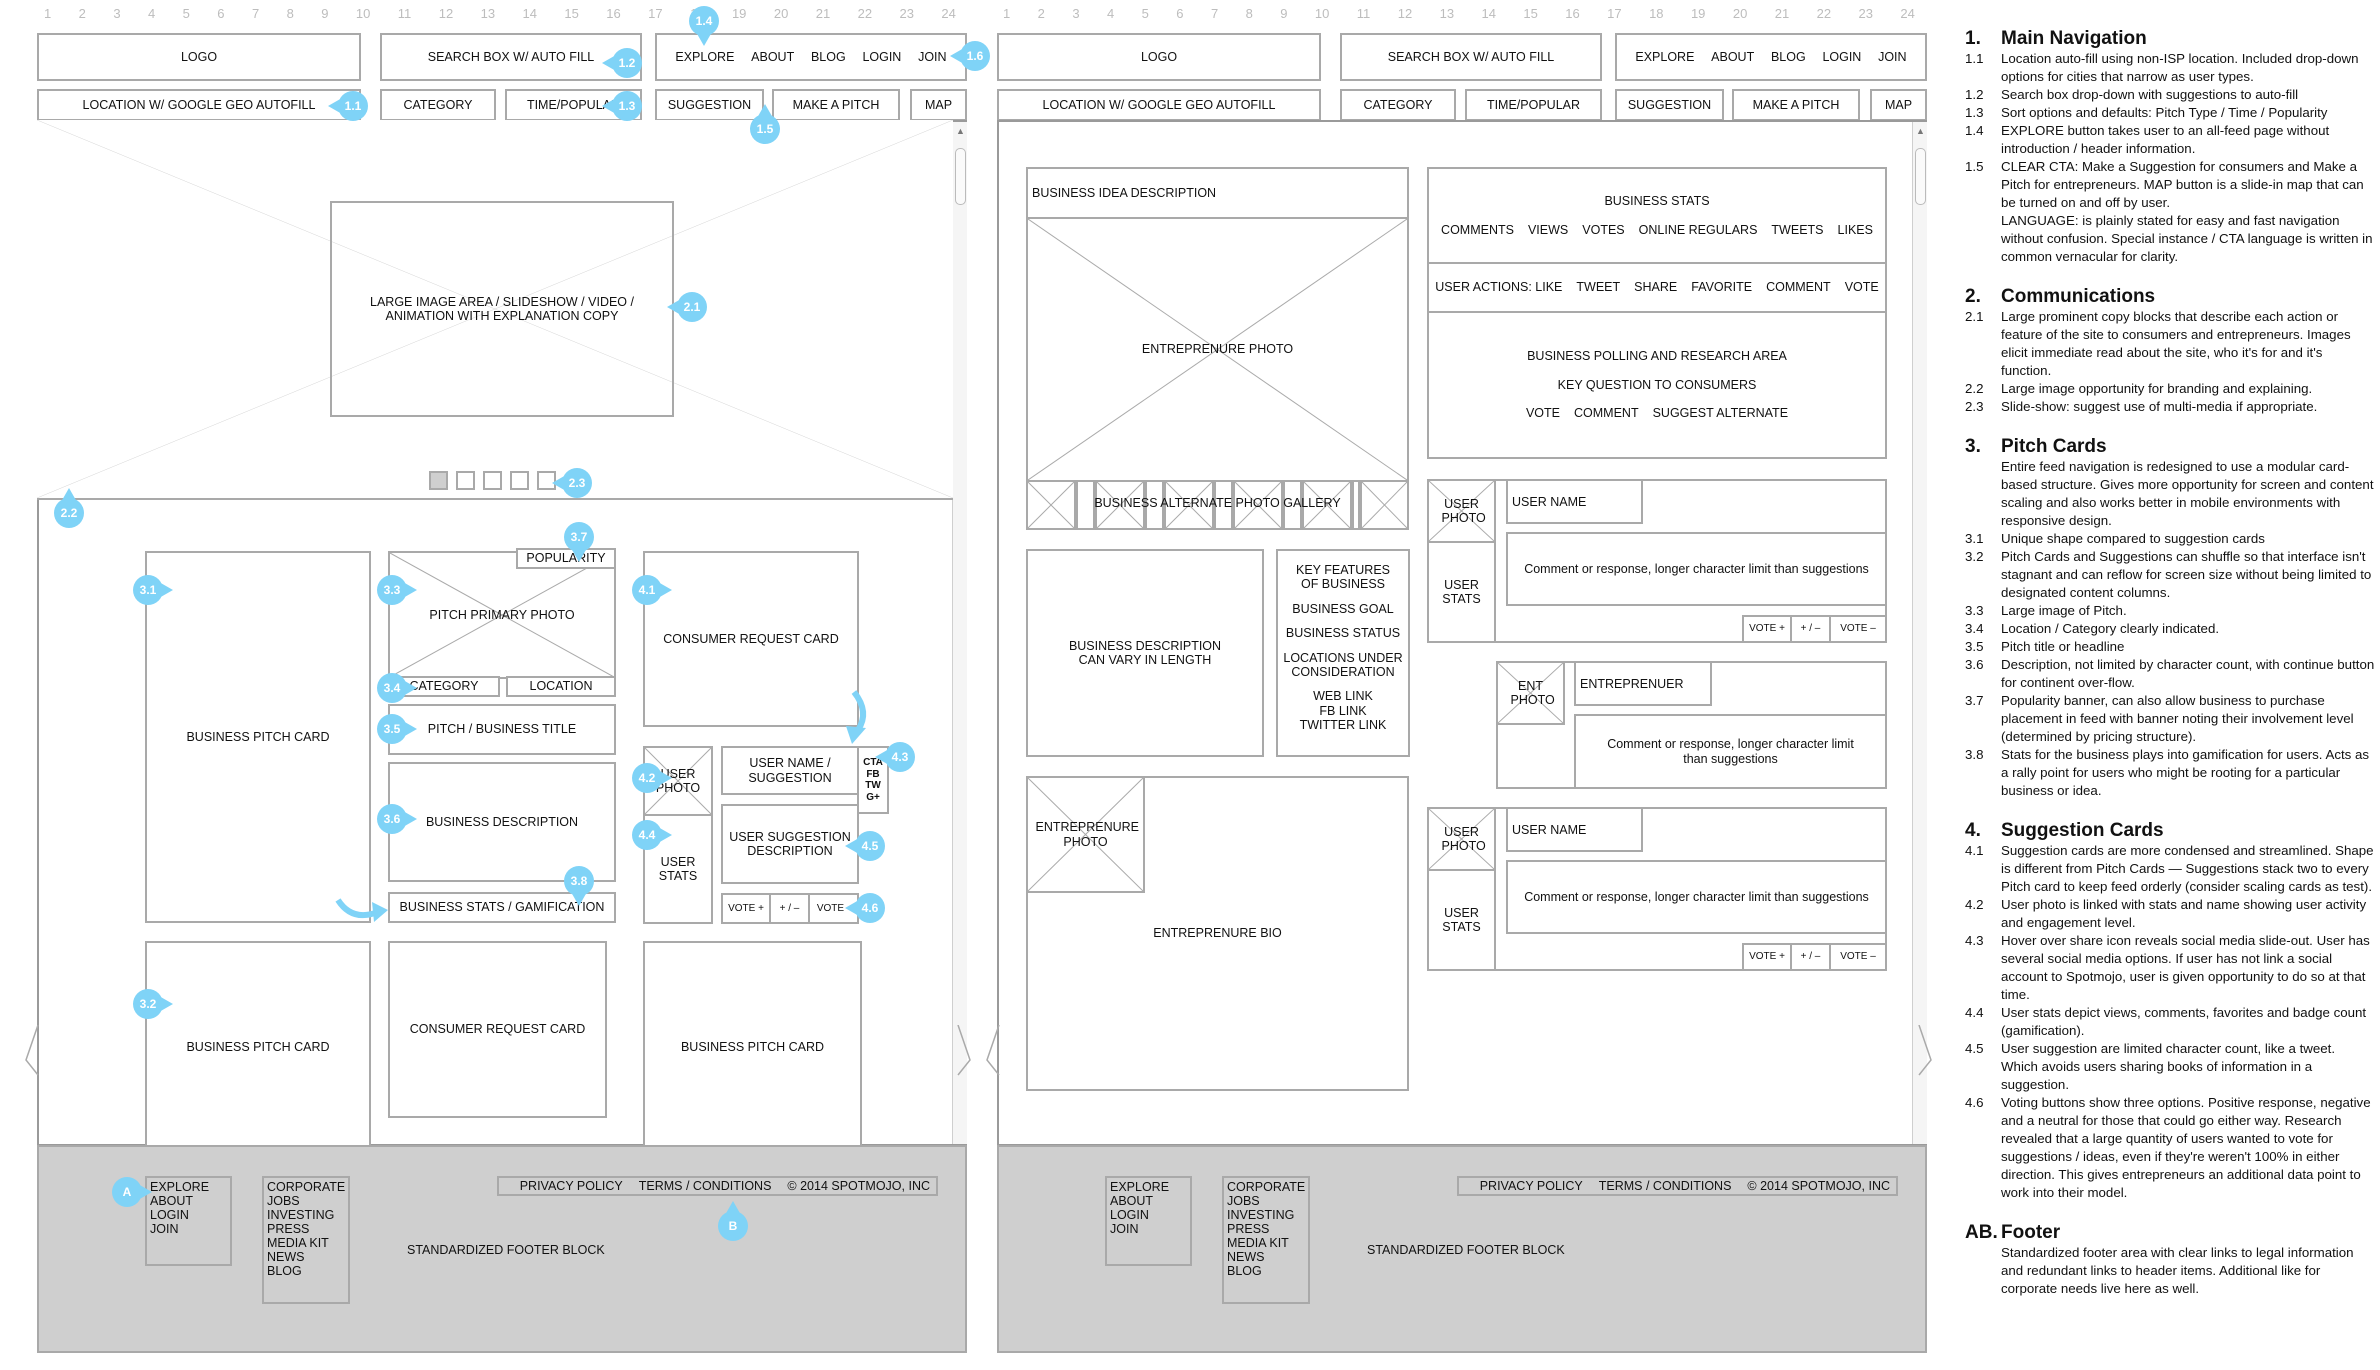 Image resolution: width=2380 pixels, height=1370 pixels. Describe the element at coordinates (1543, 413) in the screenshot. I see `poll-vote: VOTE` at that location.